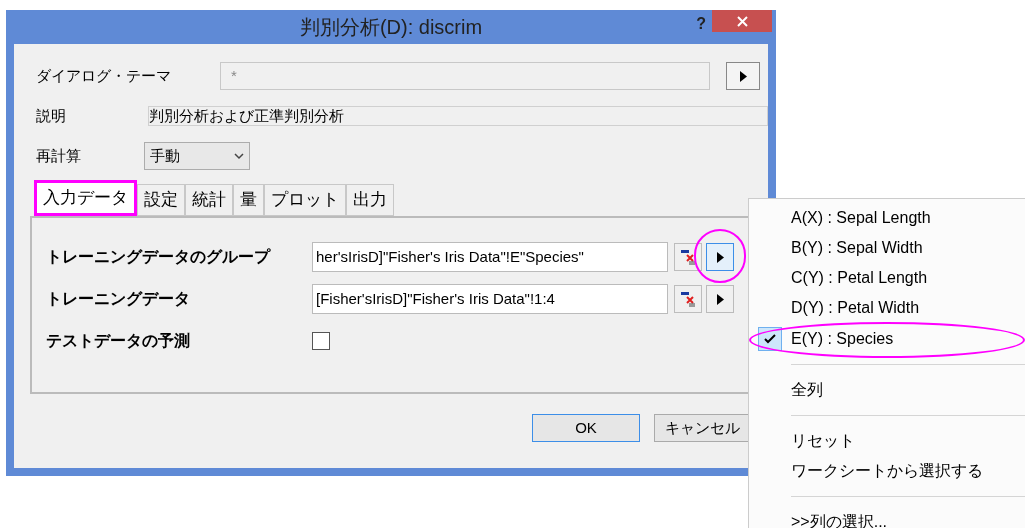 This screenshot has width=1025, height=528. I want to click on tab: 設定, so click(161, 200).